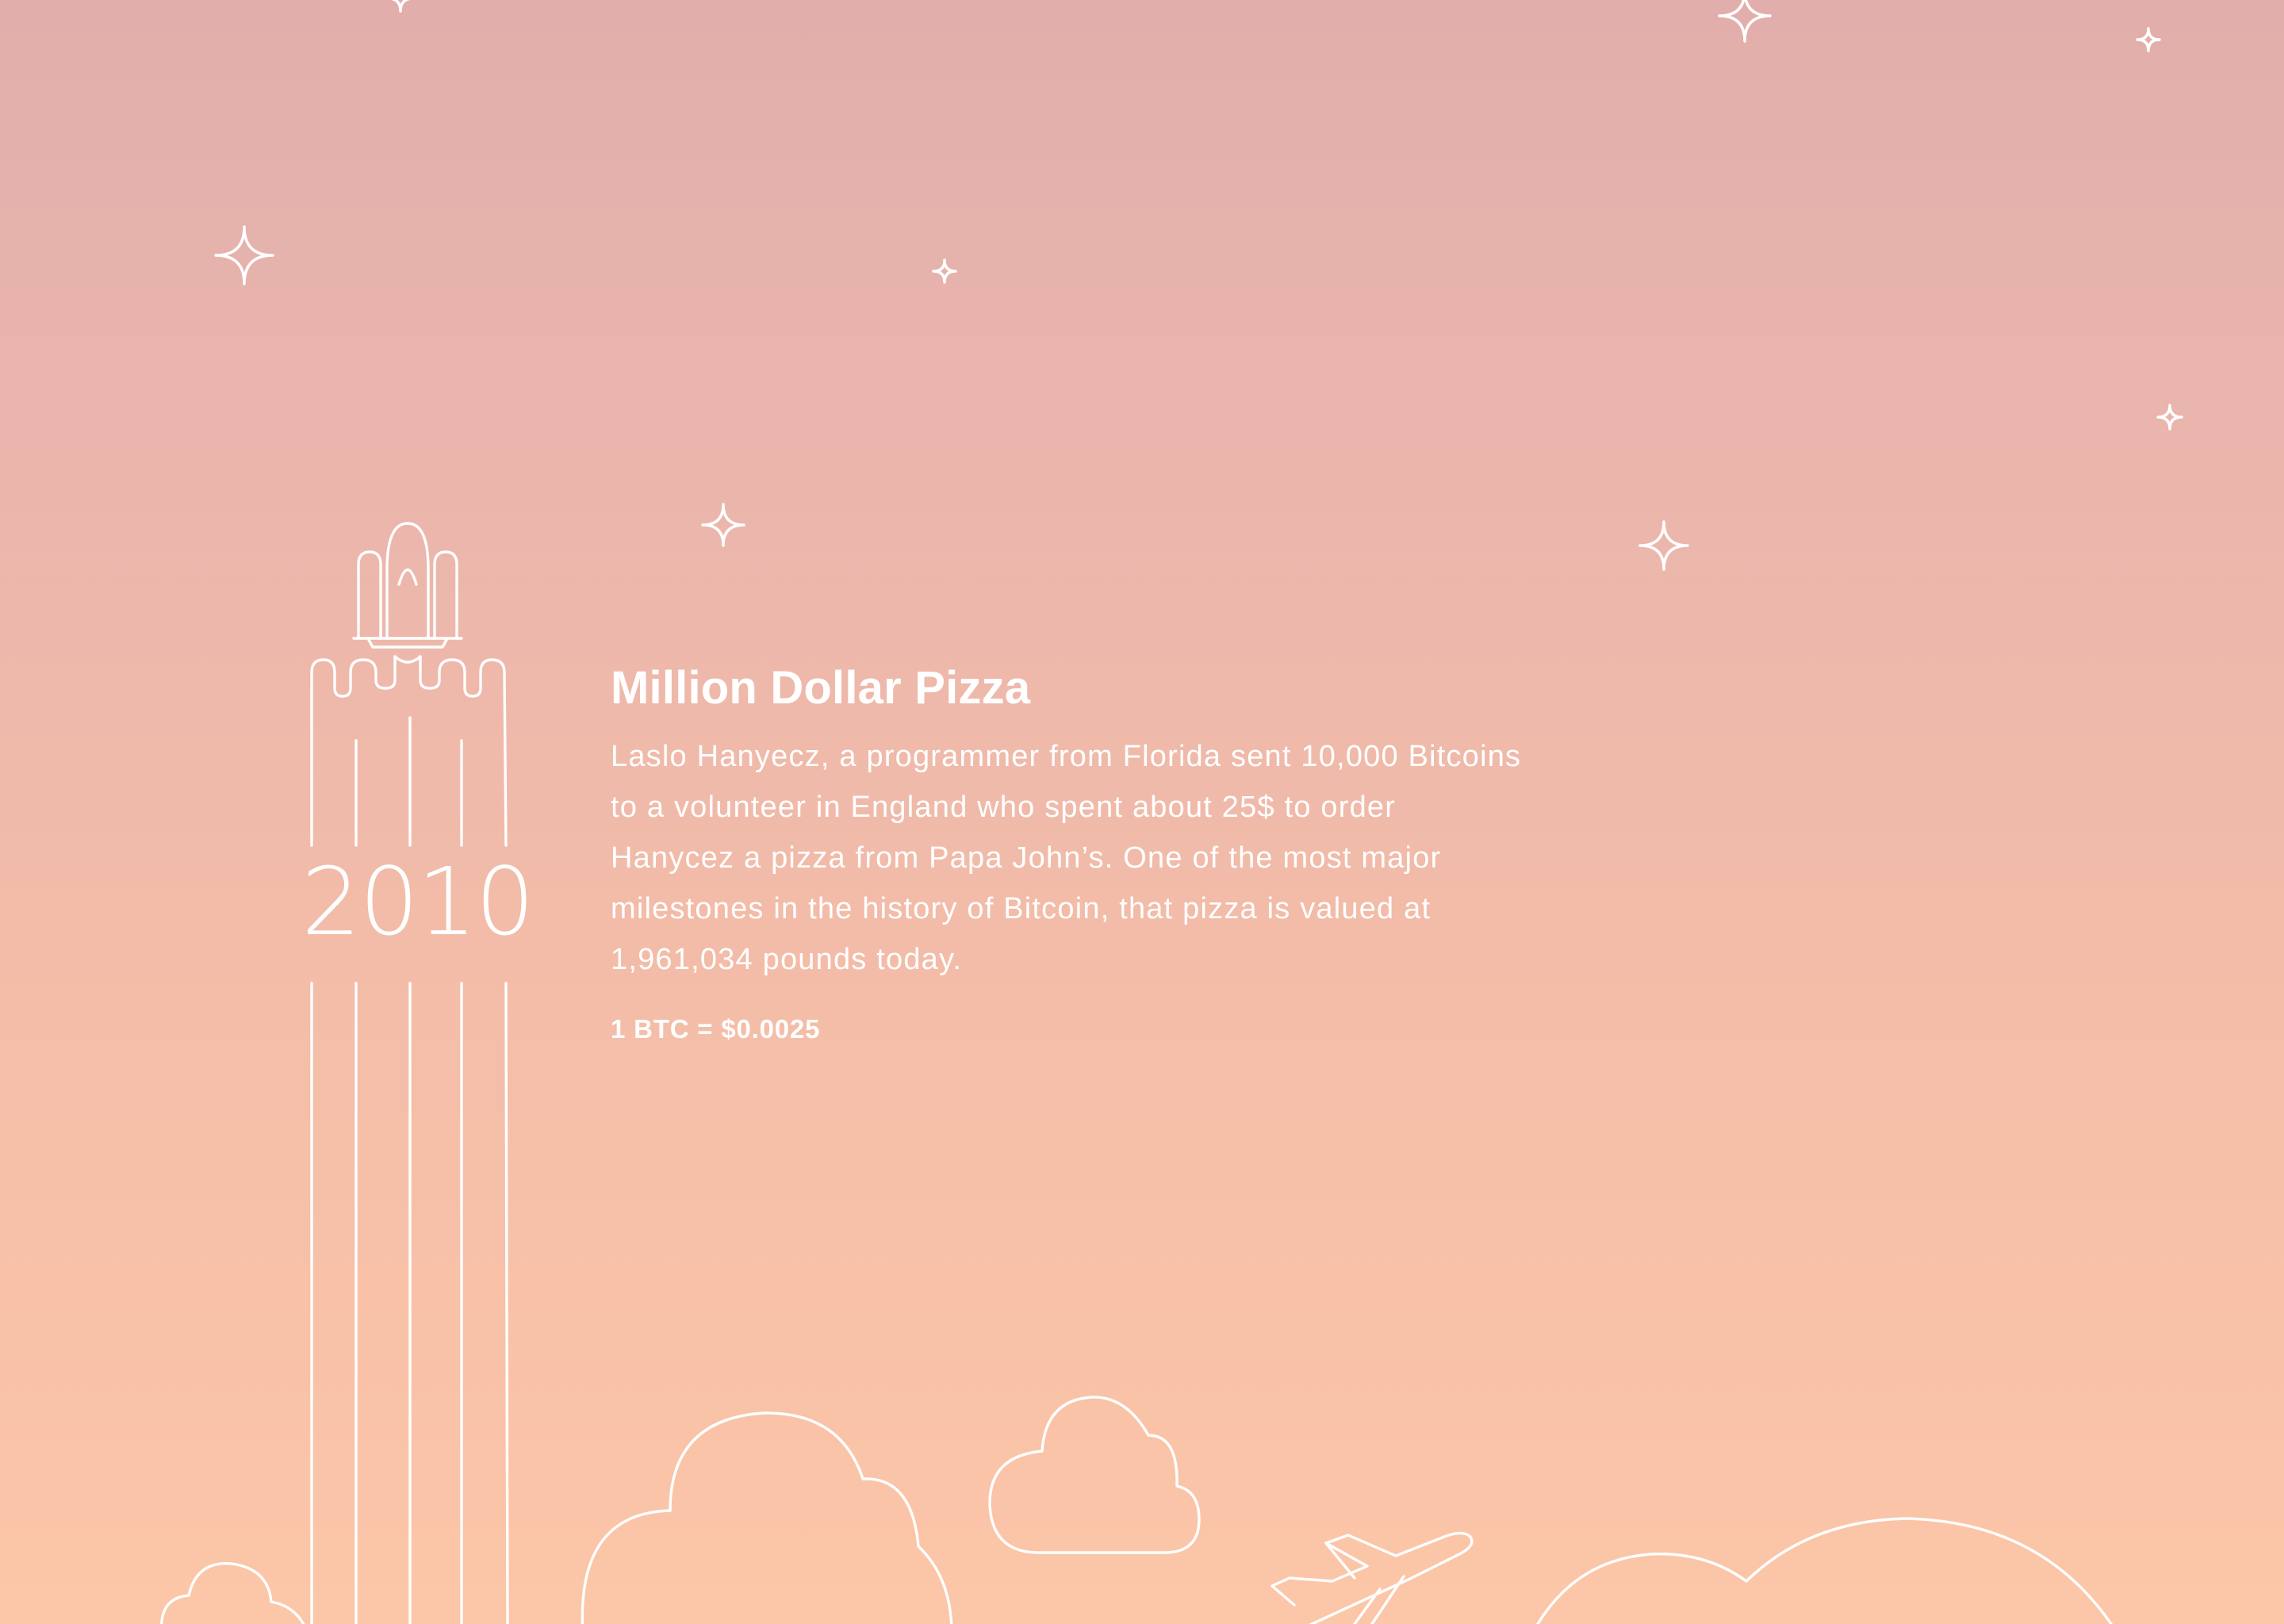  I want to click on btc-exchange-rate: 1 BTC = $0.0025, so click(716, 1029).